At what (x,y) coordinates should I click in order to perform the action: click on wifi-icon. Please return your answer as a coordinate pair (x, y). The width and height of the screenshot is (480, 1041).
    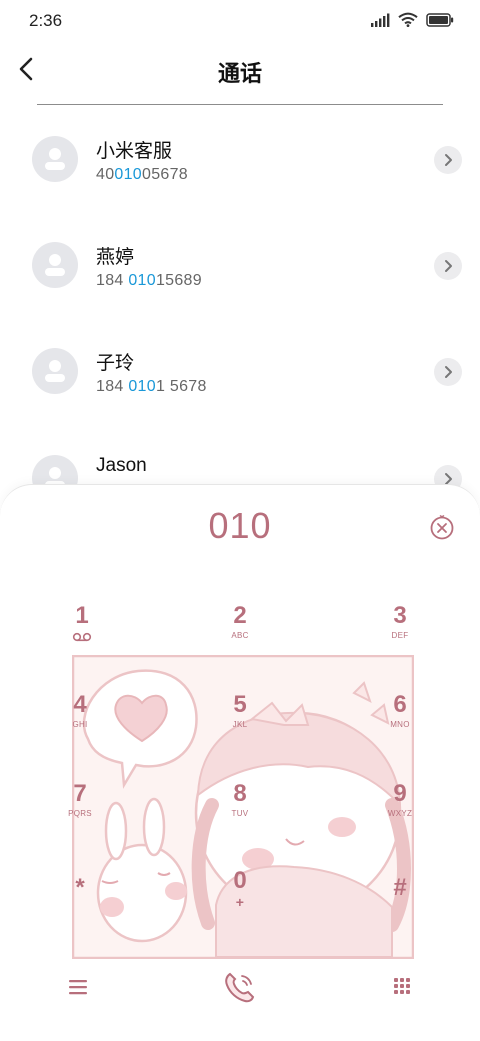
    Looking at the image, I should click on (408, 19).